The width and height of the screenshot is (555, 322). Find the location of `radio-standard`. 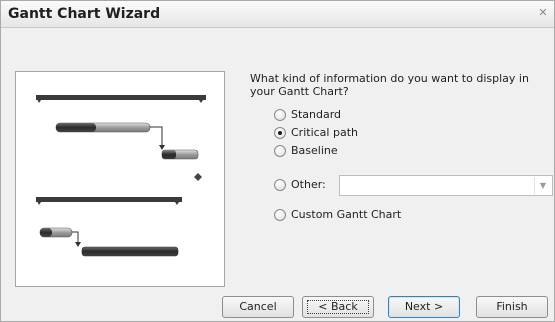

radio-standard is located at coordinates (280, 115).